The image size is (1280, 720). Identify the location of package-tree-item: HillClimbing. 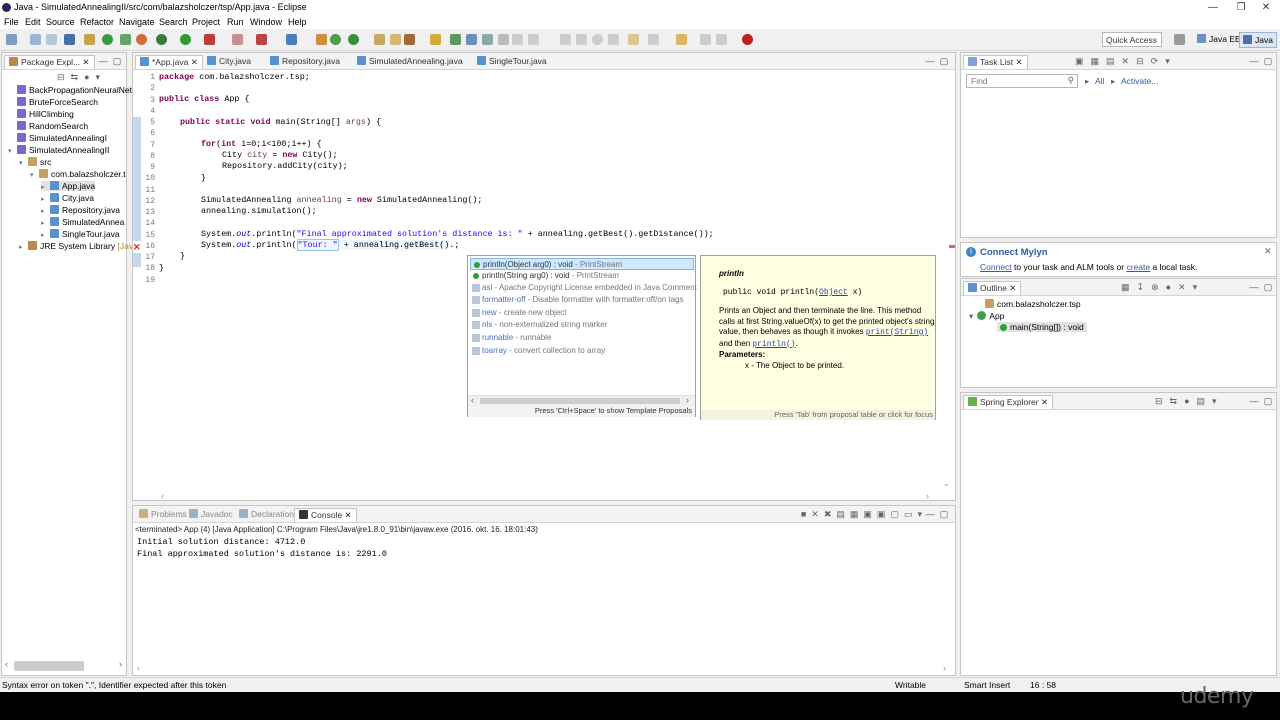
(41, 114).